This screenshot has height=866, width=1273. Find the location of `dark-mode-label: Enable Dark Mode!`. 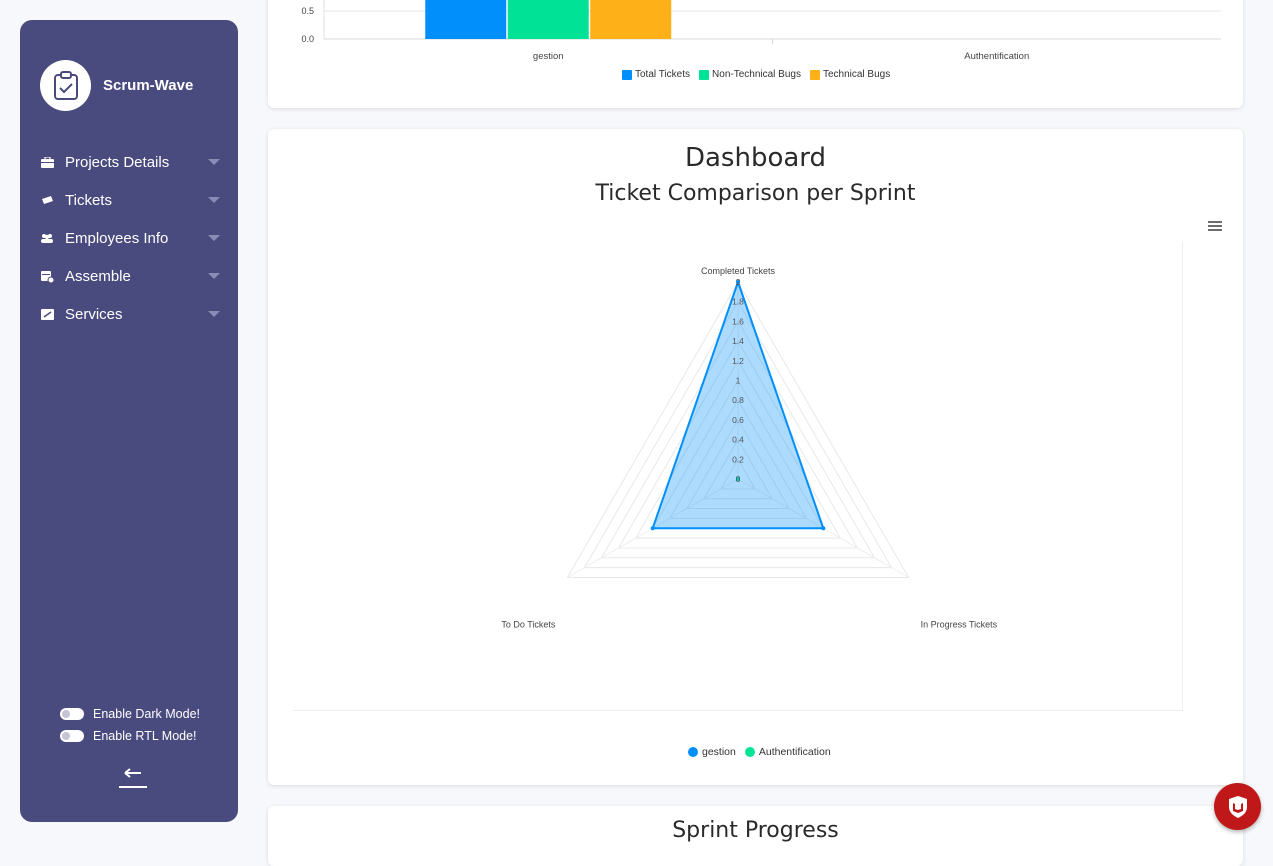

dark-mode-label: Enable Dark Mode! is located at coordinates (147, 714).